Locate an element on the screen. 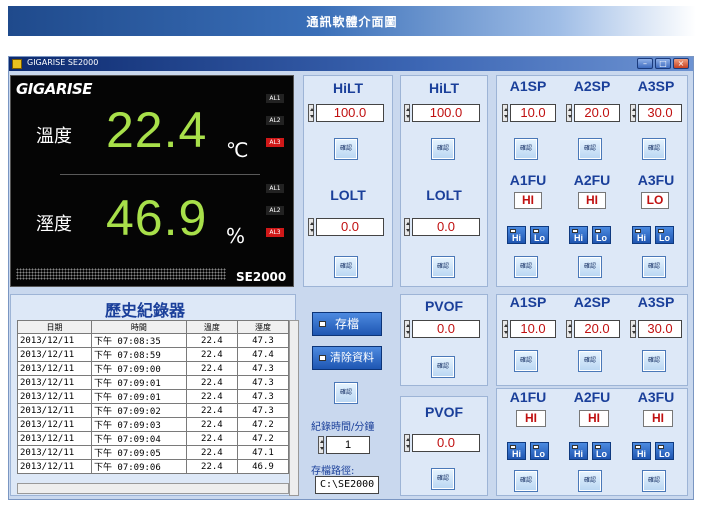 This screenshot has width=704, height=508. a2sp-label-1: A2SP is located at coordinates (592, 86).